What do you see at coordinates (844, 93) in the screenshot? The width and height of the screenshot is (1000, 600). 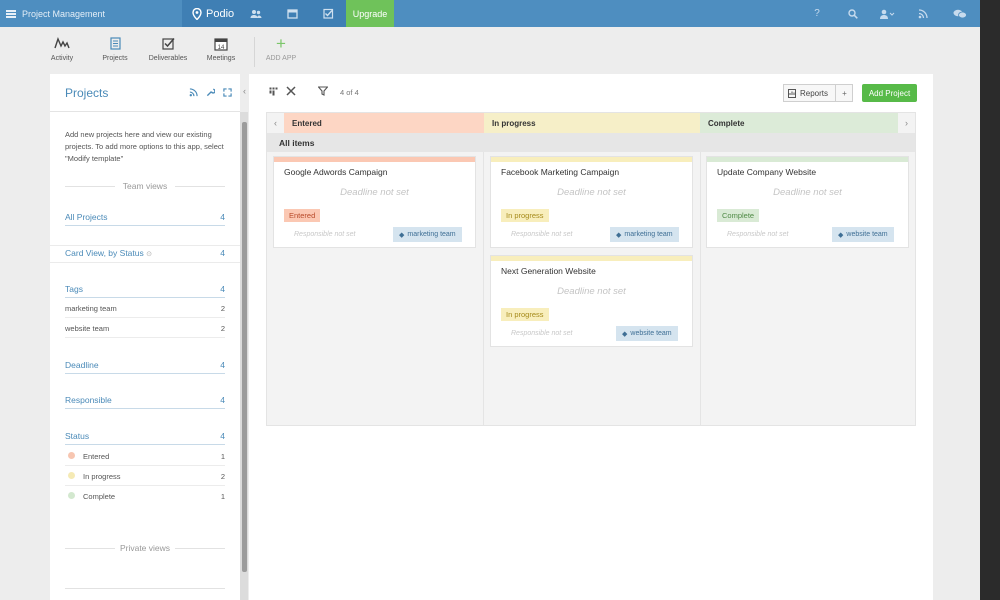 I see `reports-add-button: +` at bounding box center [844, 93].